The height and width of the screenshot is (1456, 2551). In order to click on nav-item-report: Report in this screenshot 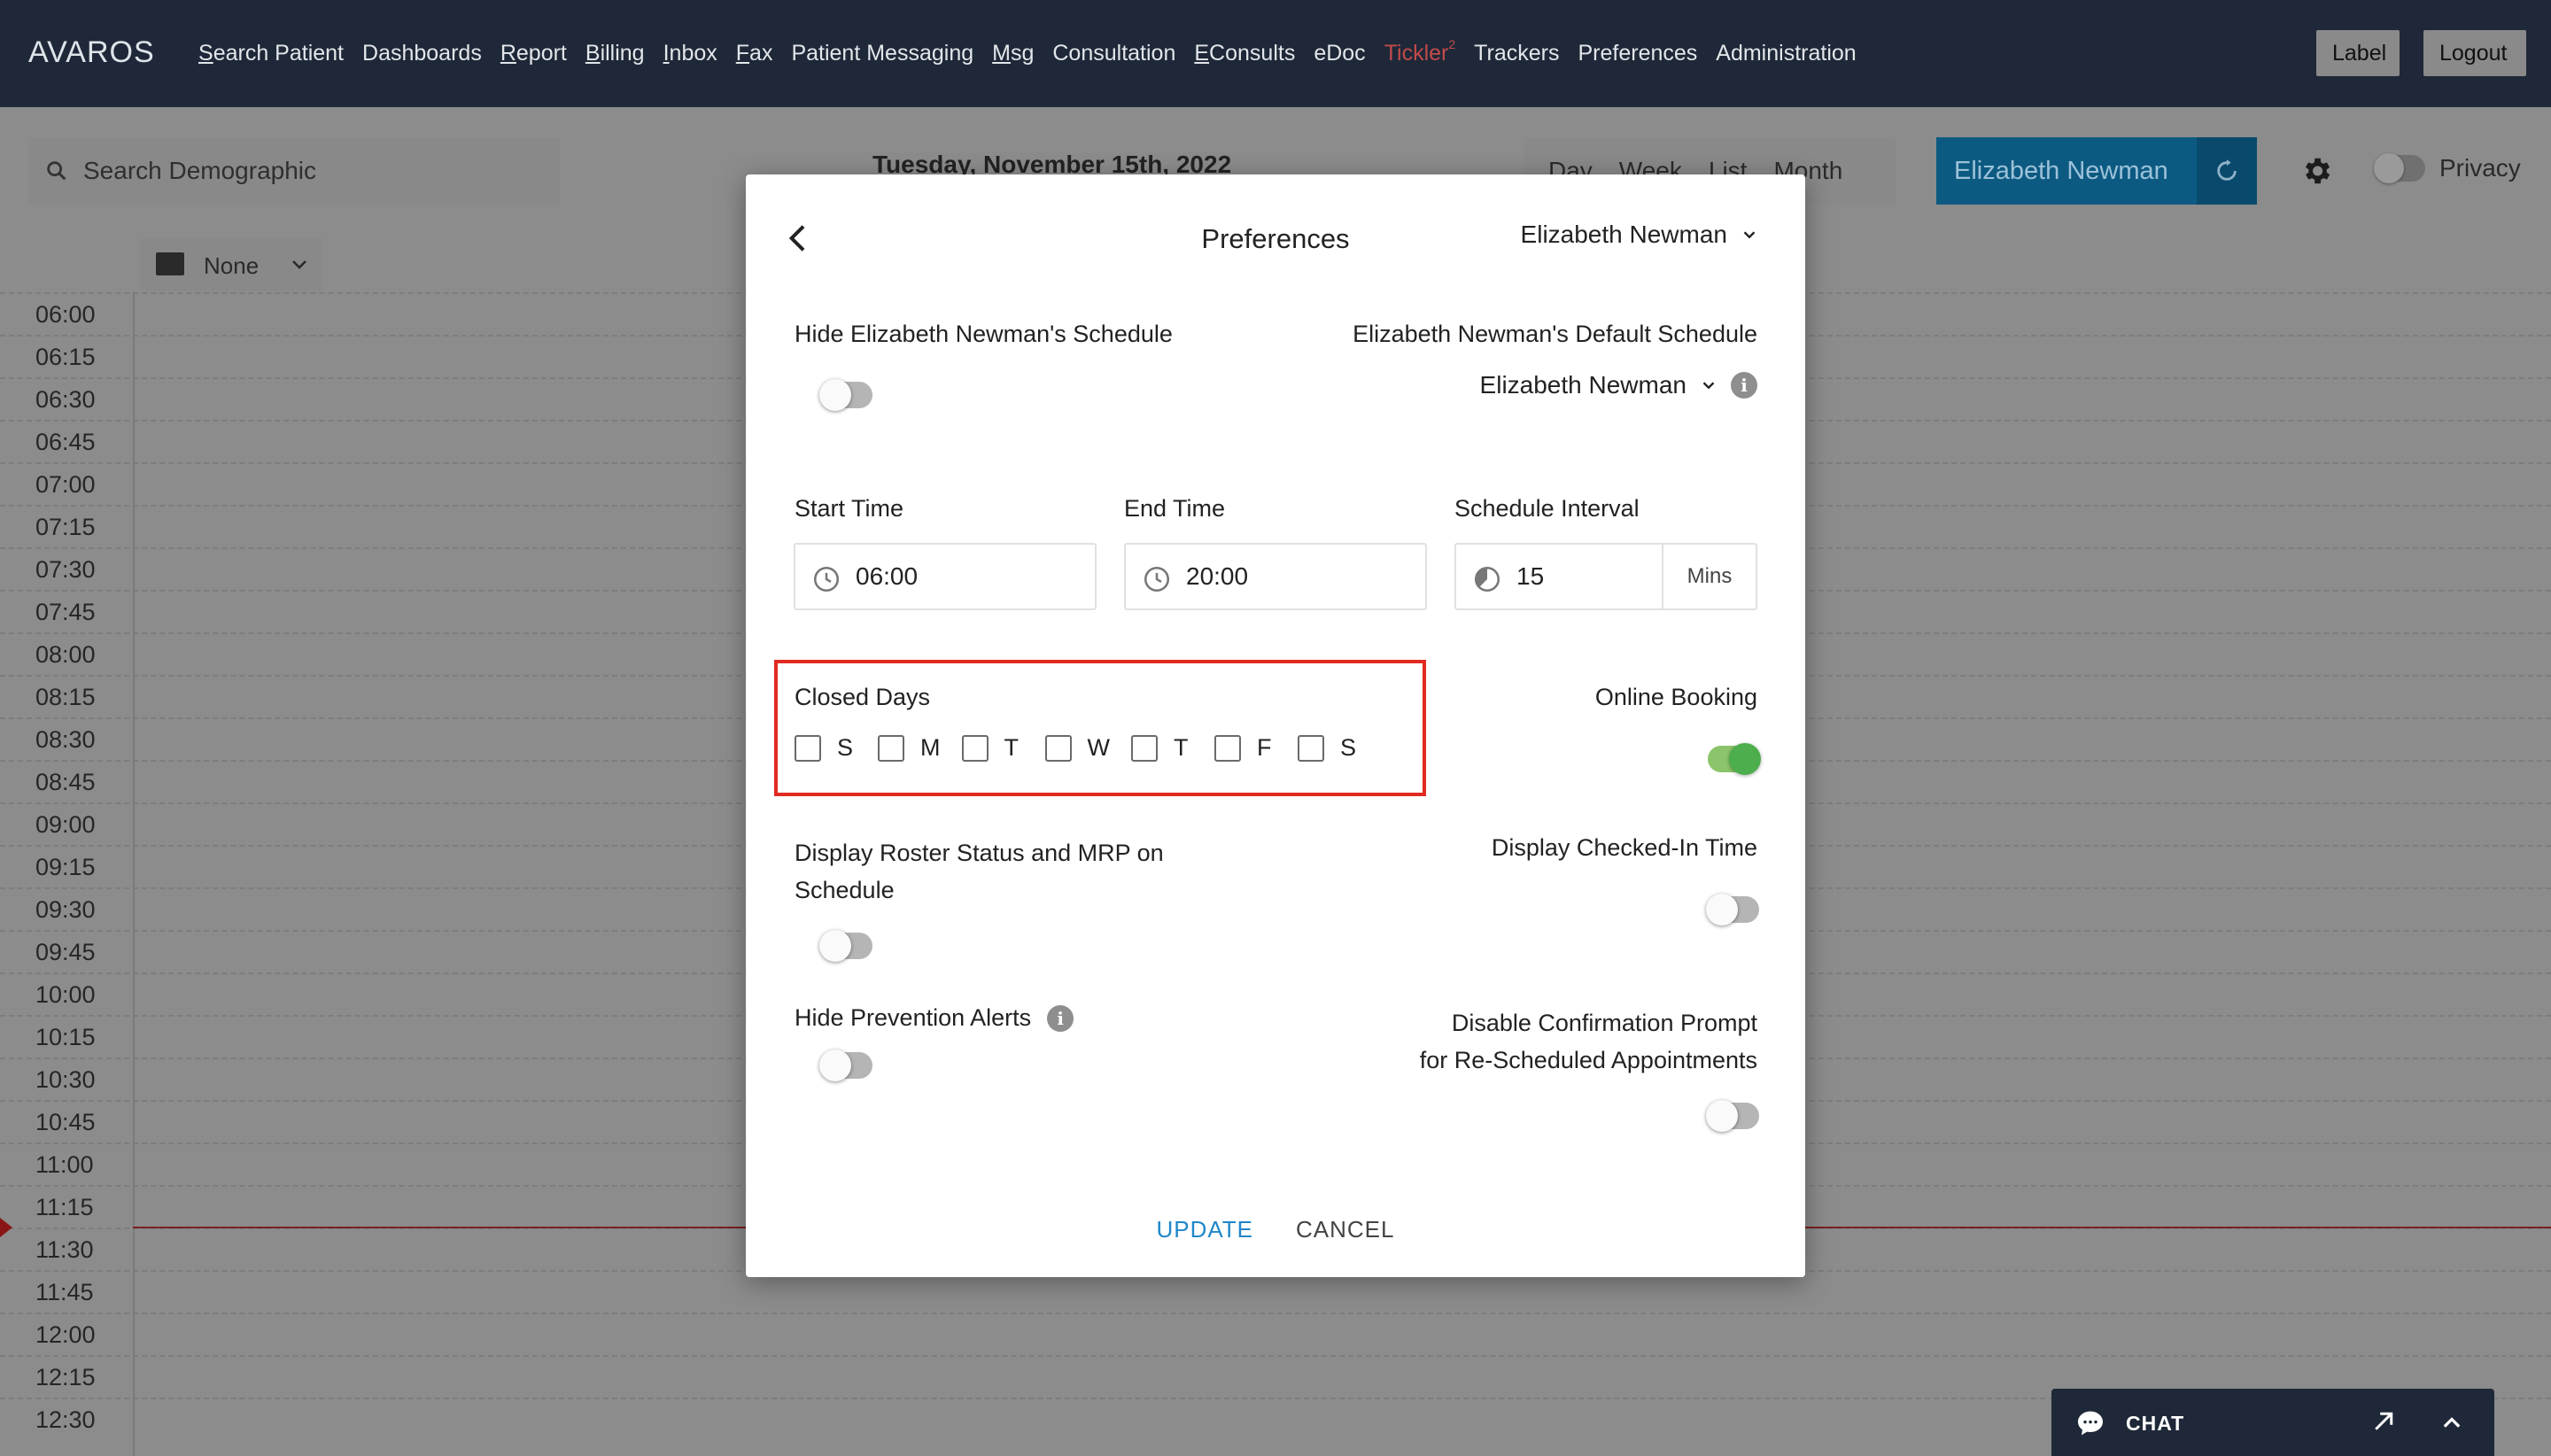, I will do `click(533, 53)`.